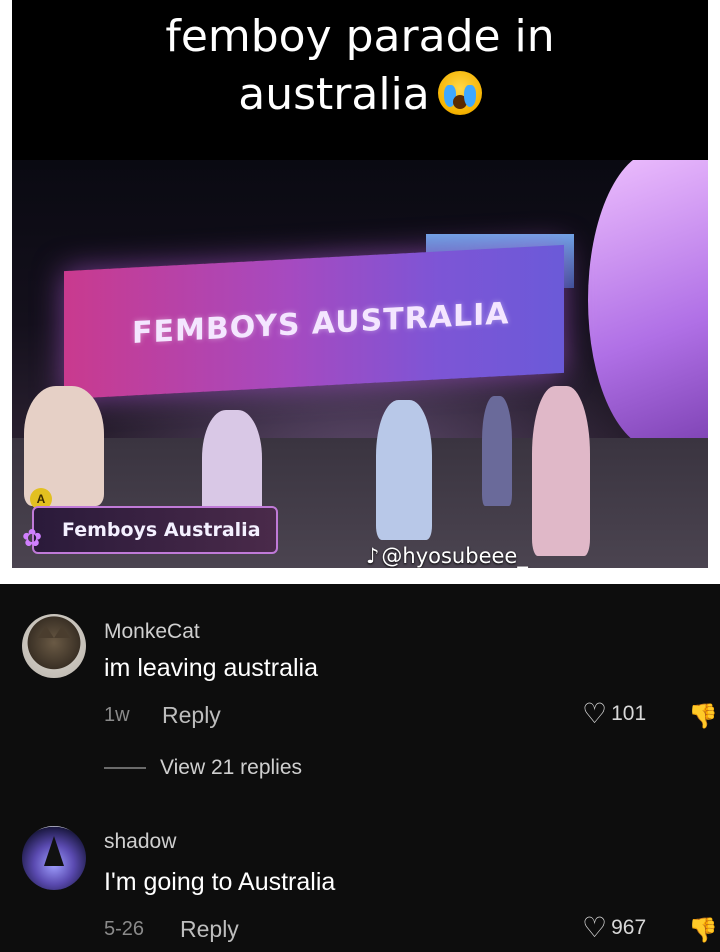 This screenshot has height=952, width=720. What do you see at coordinates (629, 927) in the screenshot?
I see `like-count: 967` at bounding box center [629, 927].